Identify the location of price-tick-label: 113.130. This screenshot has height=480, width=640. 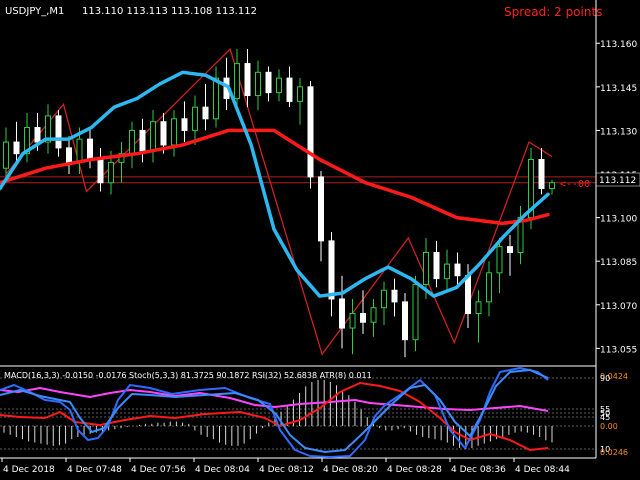
(618, 132).